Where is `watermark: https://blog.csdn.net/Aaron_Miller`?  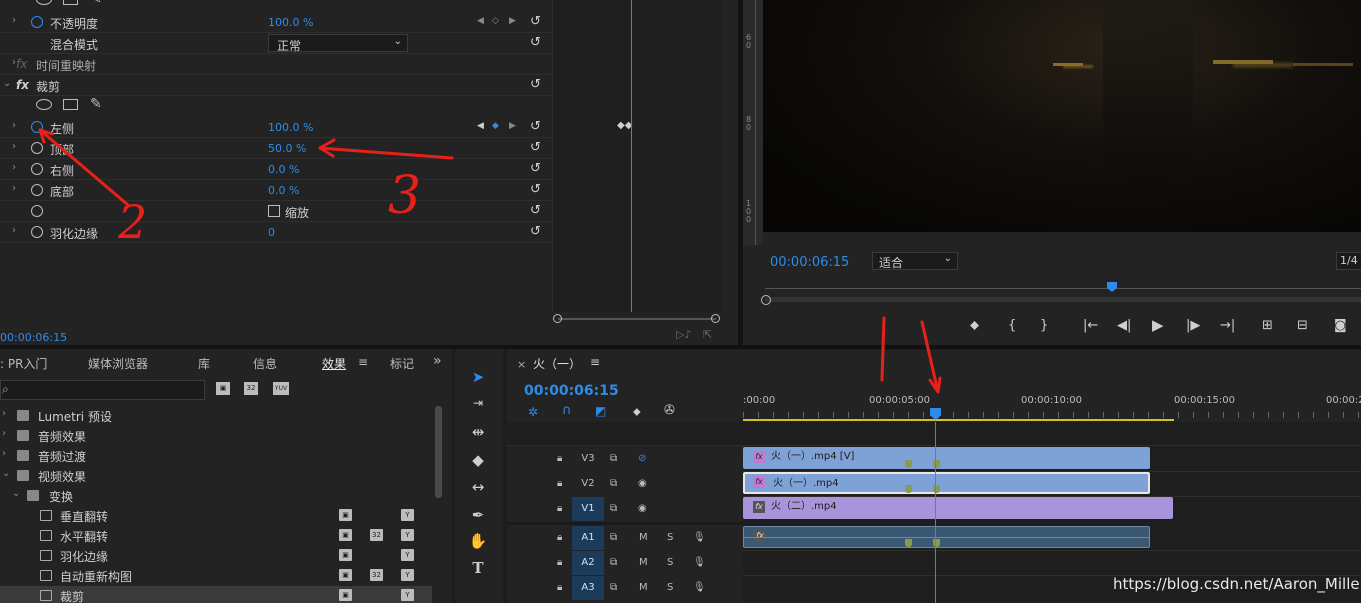
watermark: https://blog.csdn.net/Aaron_Miller is located at coordinates (1237, 584).